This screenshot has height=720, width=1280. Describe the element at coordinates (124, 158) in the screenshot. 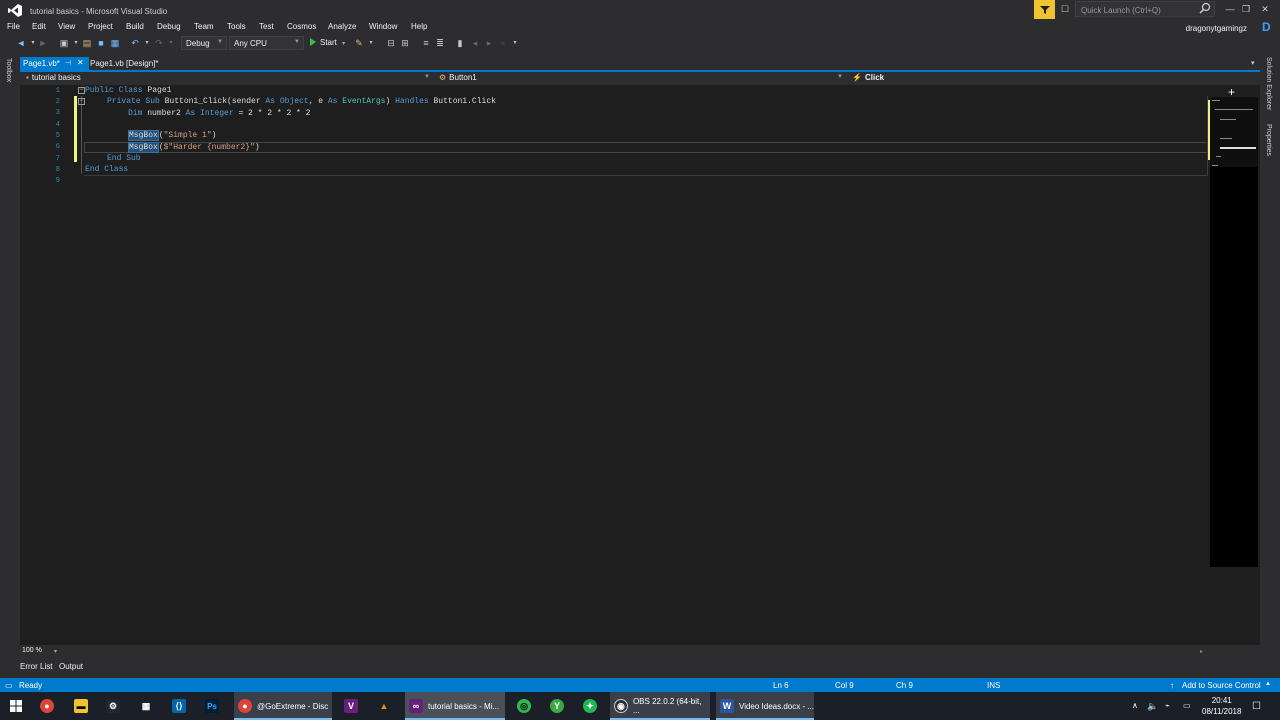

I see `code-line-7: End Sub` at that location.